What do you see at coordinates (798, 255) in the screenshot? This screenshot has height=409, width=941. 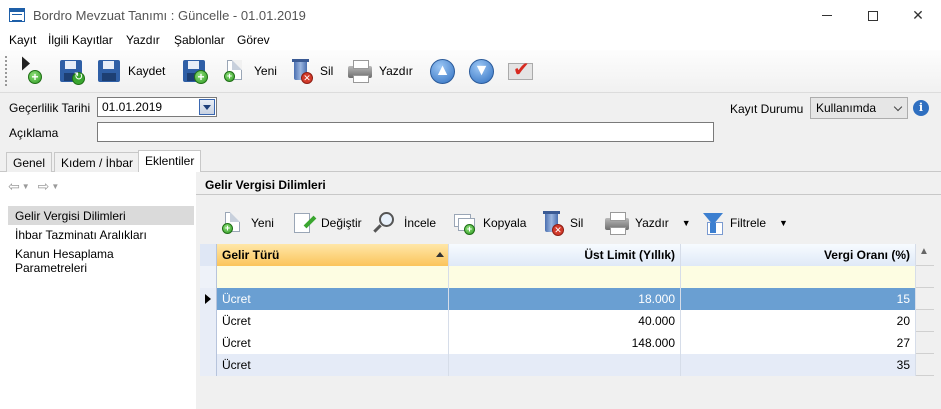 I see `column-header-vergi-orani: Vergi Oranı (%)` at bounding box center [798, 255].